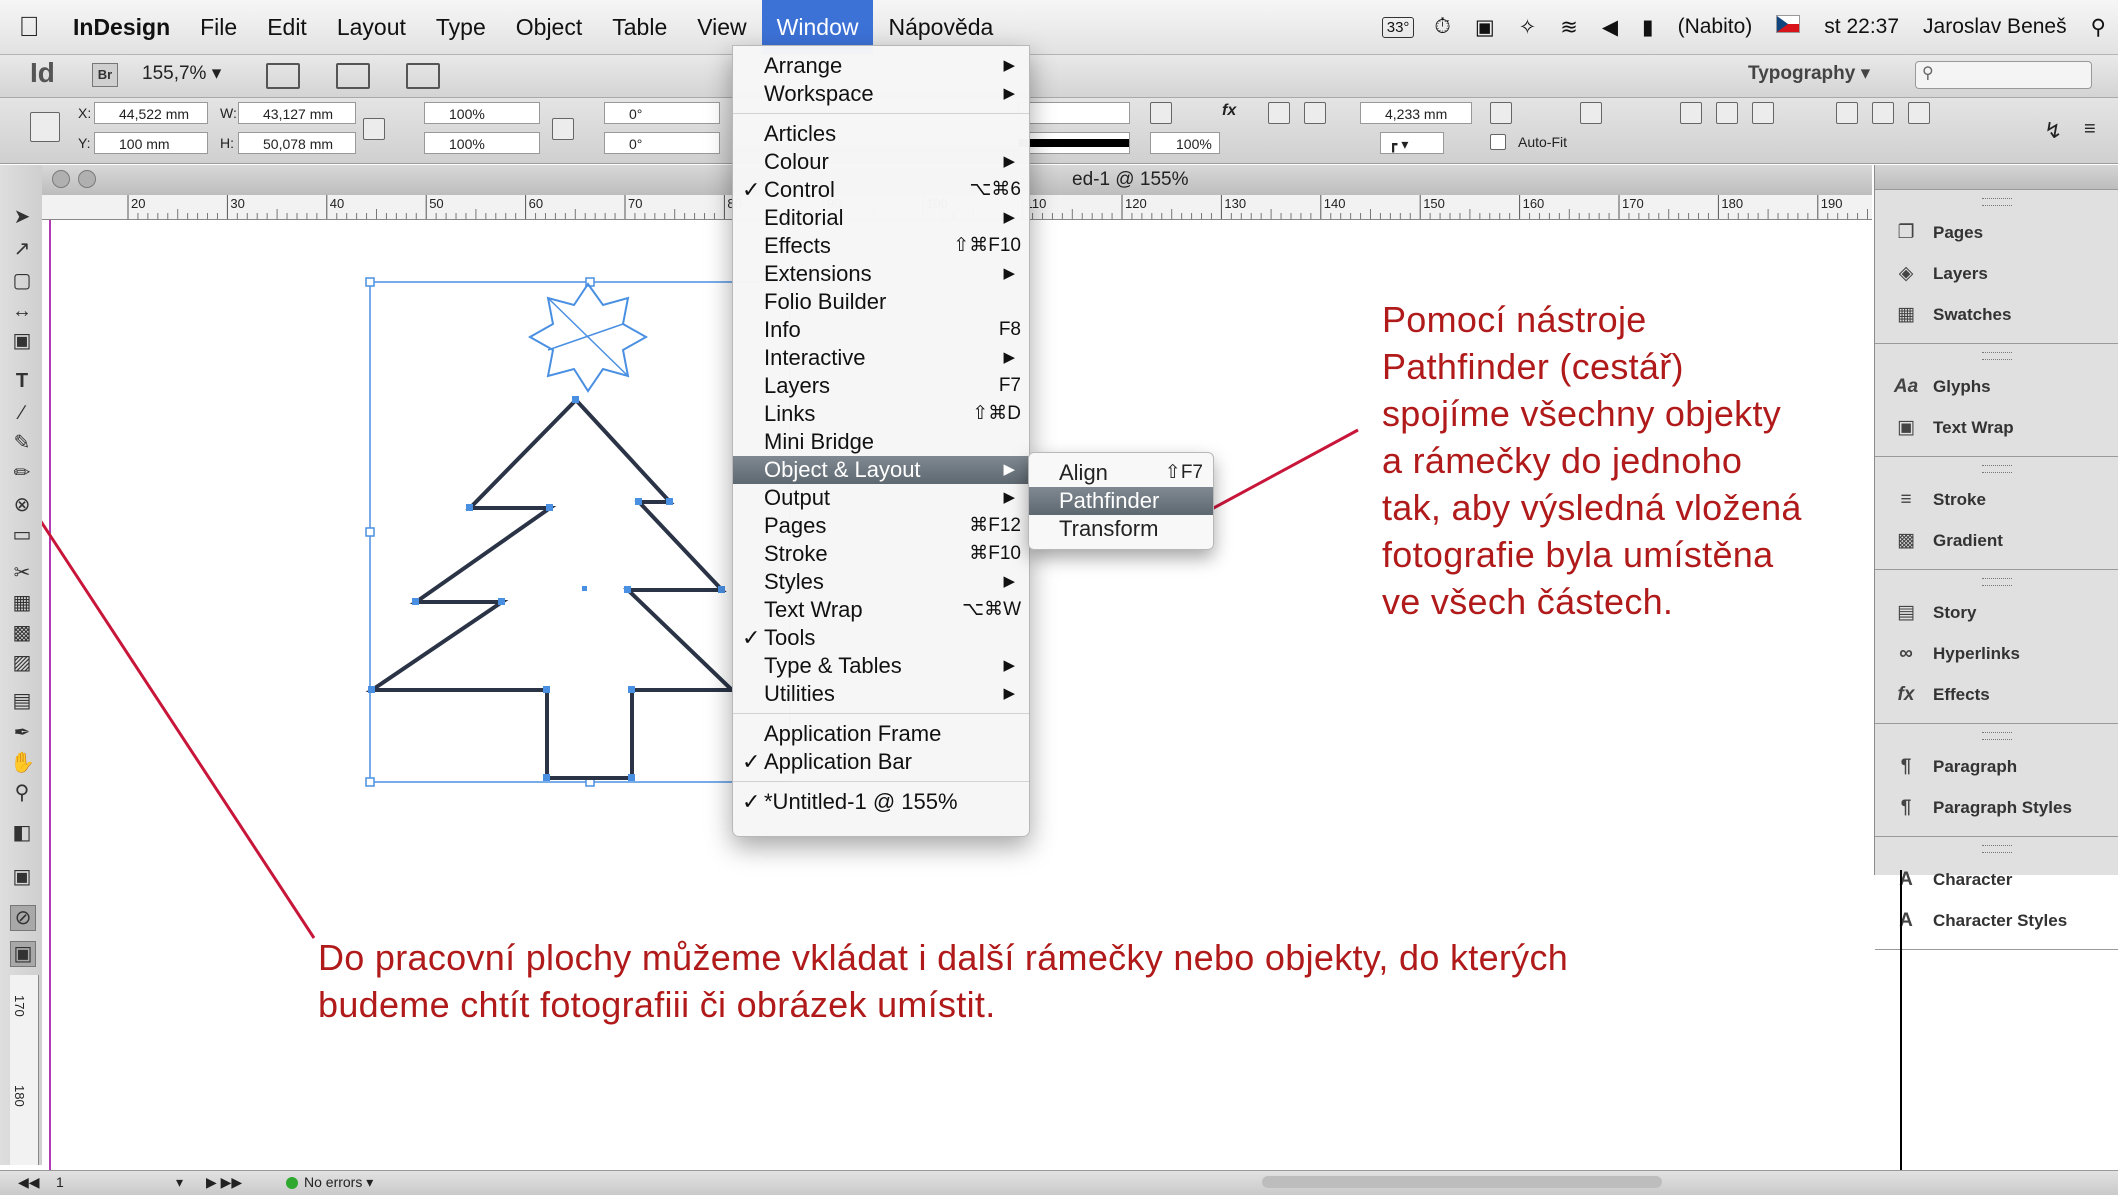 The height and width of the screenshot is (1195, 2118). What do you see at coordinates (151, 143) in the screenshot?
I see `y-position-field: 100 mm` at bounding box center [151, 143].